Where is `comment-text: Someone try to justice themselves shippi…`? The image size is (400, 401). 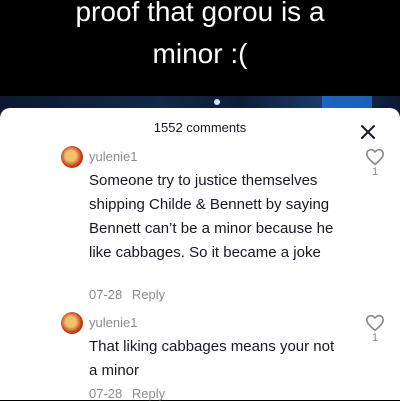
comment-text: Someone try to justice themselves shippi… is located at coordinates (211, 216).